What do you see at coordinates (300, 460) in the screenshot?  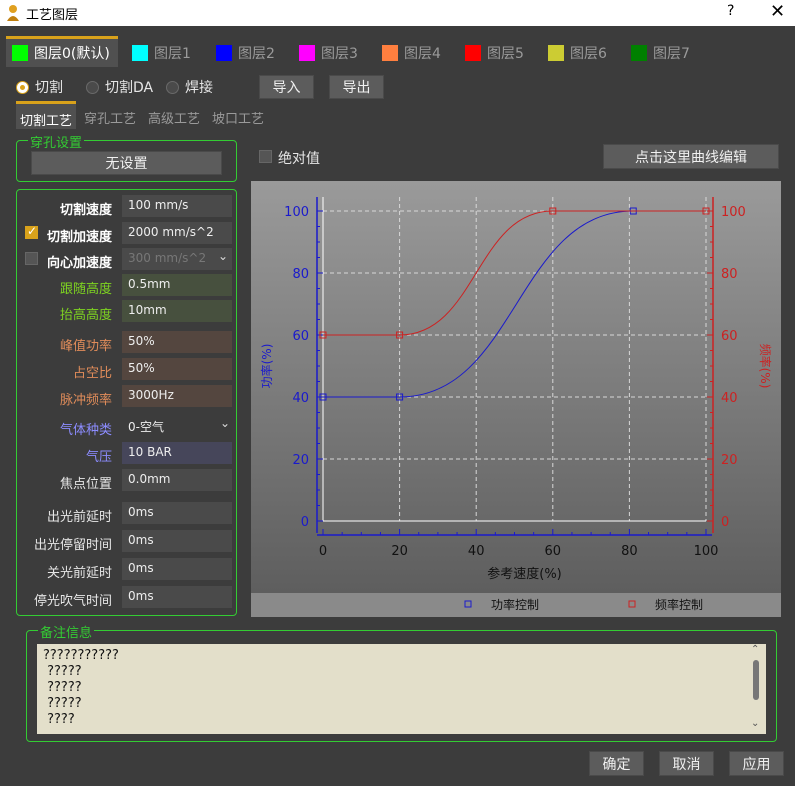 I see `left-tick-label: 20` at bounding box center [300, 460].